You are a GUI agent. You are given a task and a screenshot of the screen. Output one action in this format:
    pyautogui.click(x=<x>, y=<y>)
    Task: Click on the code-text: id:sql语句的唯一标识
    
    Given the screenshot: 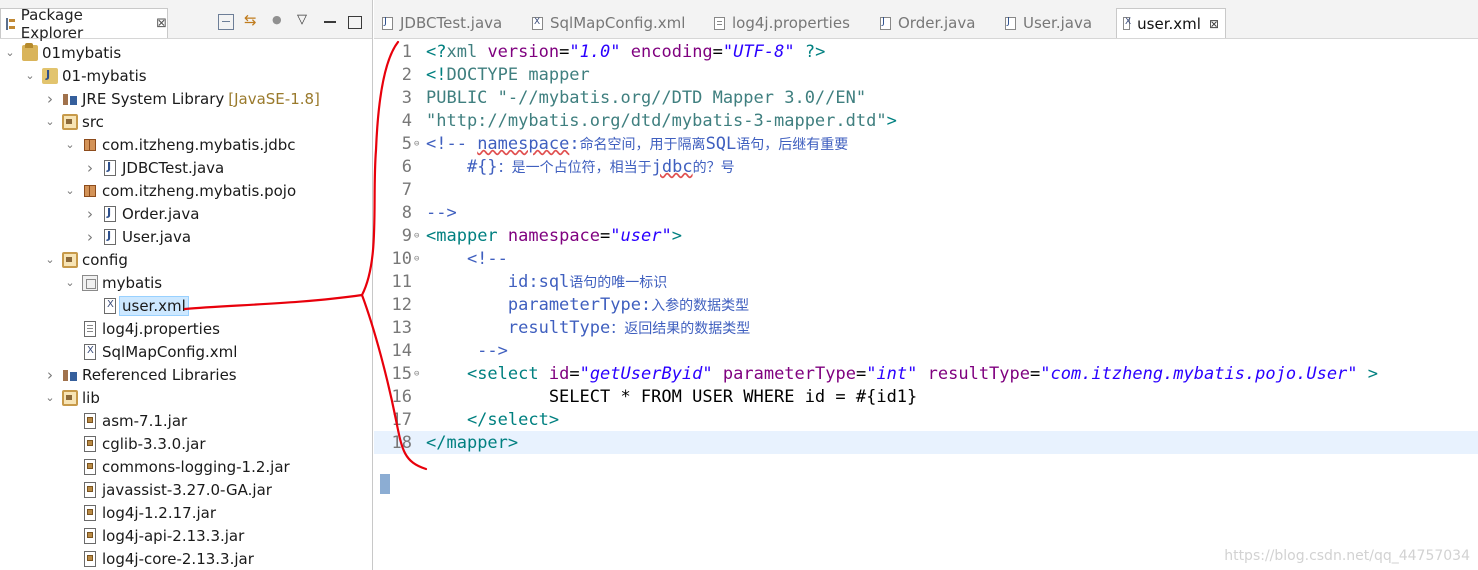 What is the action you would take?
    pyautogui.click(x=546, y=282)
    